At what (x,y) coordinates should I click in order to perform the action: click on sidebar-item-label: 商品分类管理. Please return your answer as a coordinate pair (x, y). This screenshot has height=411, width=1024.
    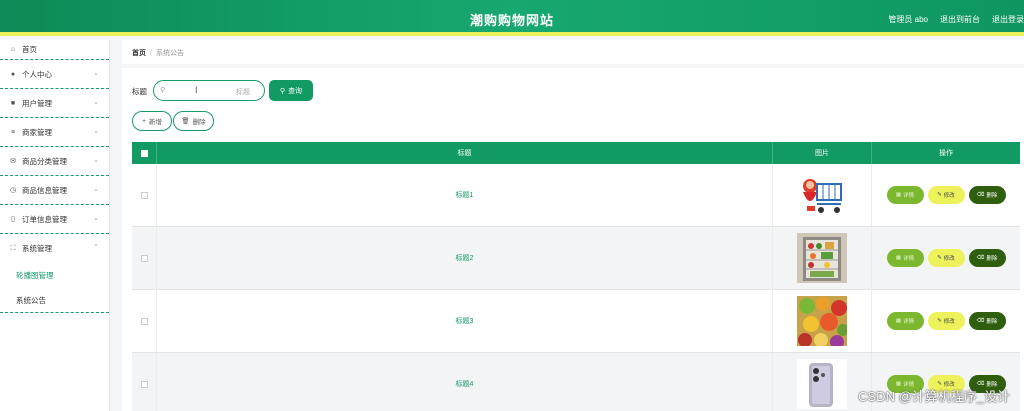
    Looking at the image, I should click on (44, 161).